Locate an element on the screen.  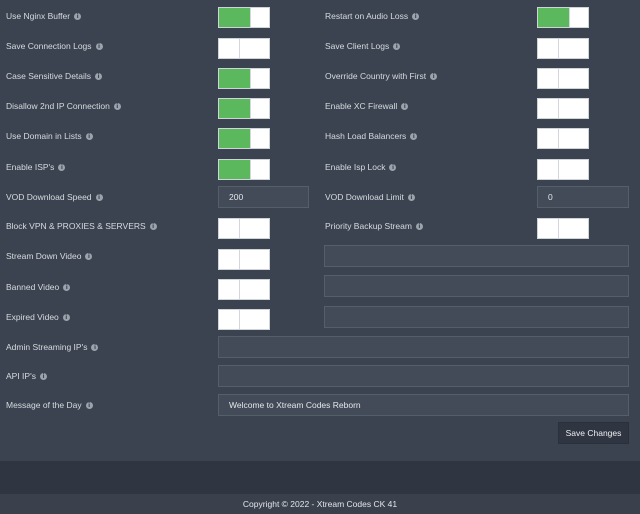
toggle-enable-isps is located at coordinates (244, 169).